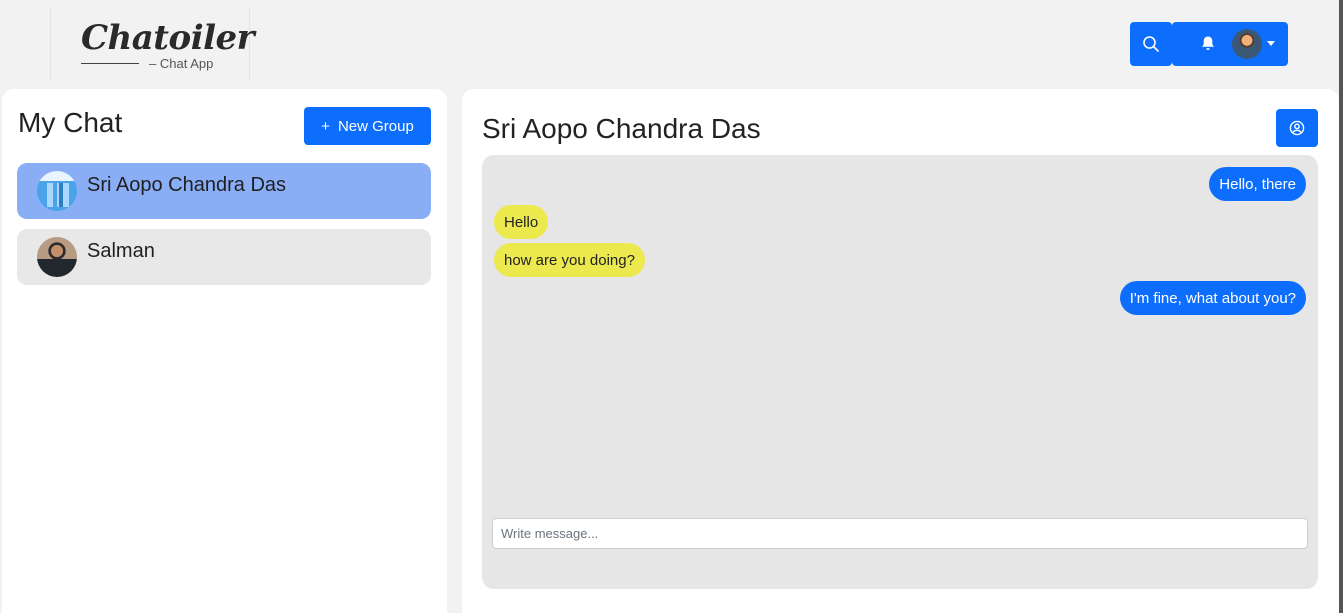 This screenshot has width=1343, height=613. Describe the element at coordinates (1212, 298) in the screenshot. I see `message-bubble-sent: I'm fine, what about you?` at that location.